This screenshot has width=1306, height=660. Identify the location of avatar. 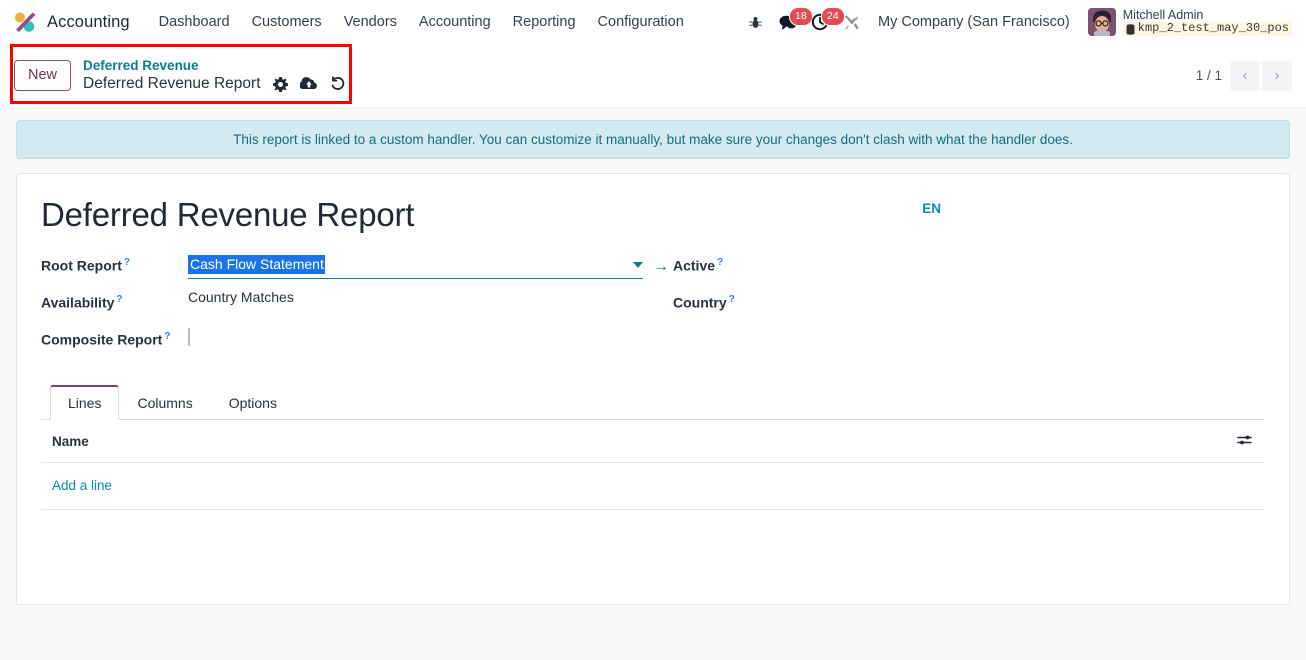
(1101, 21).